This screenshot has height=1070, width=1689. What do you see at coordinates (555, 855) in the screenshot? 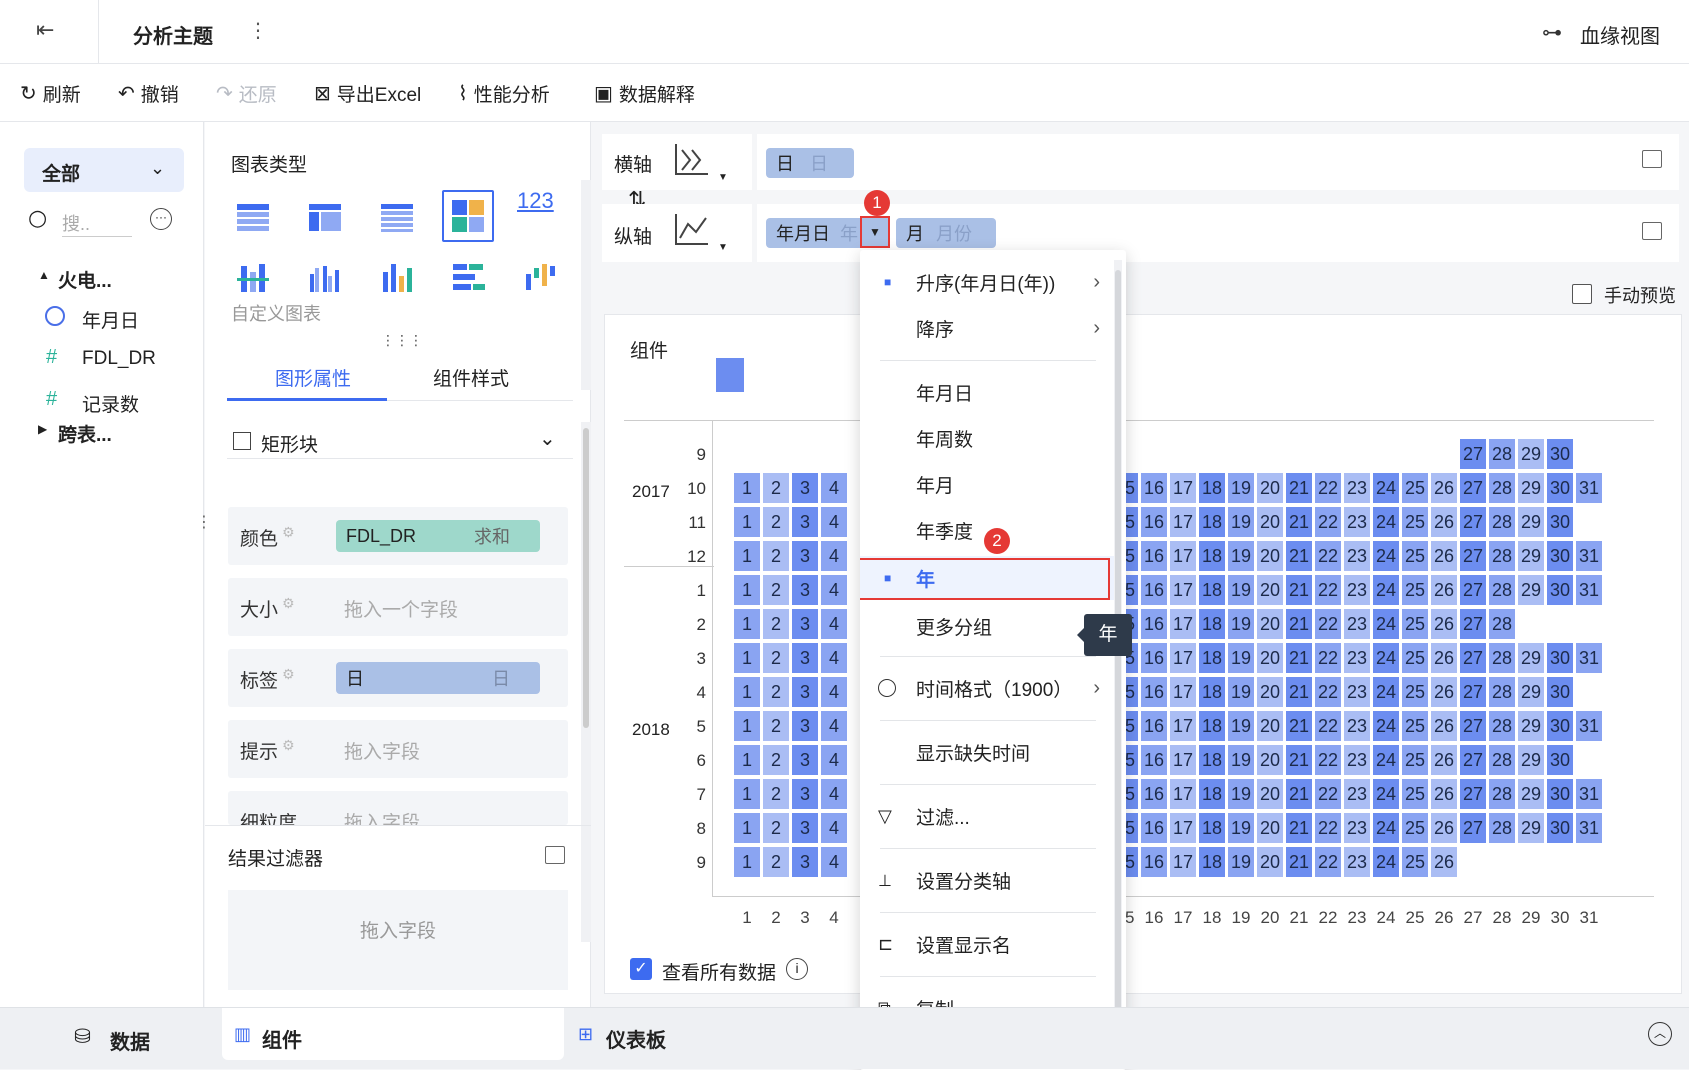
I see `filter-settings-icon` at bounding box center [555, 855].